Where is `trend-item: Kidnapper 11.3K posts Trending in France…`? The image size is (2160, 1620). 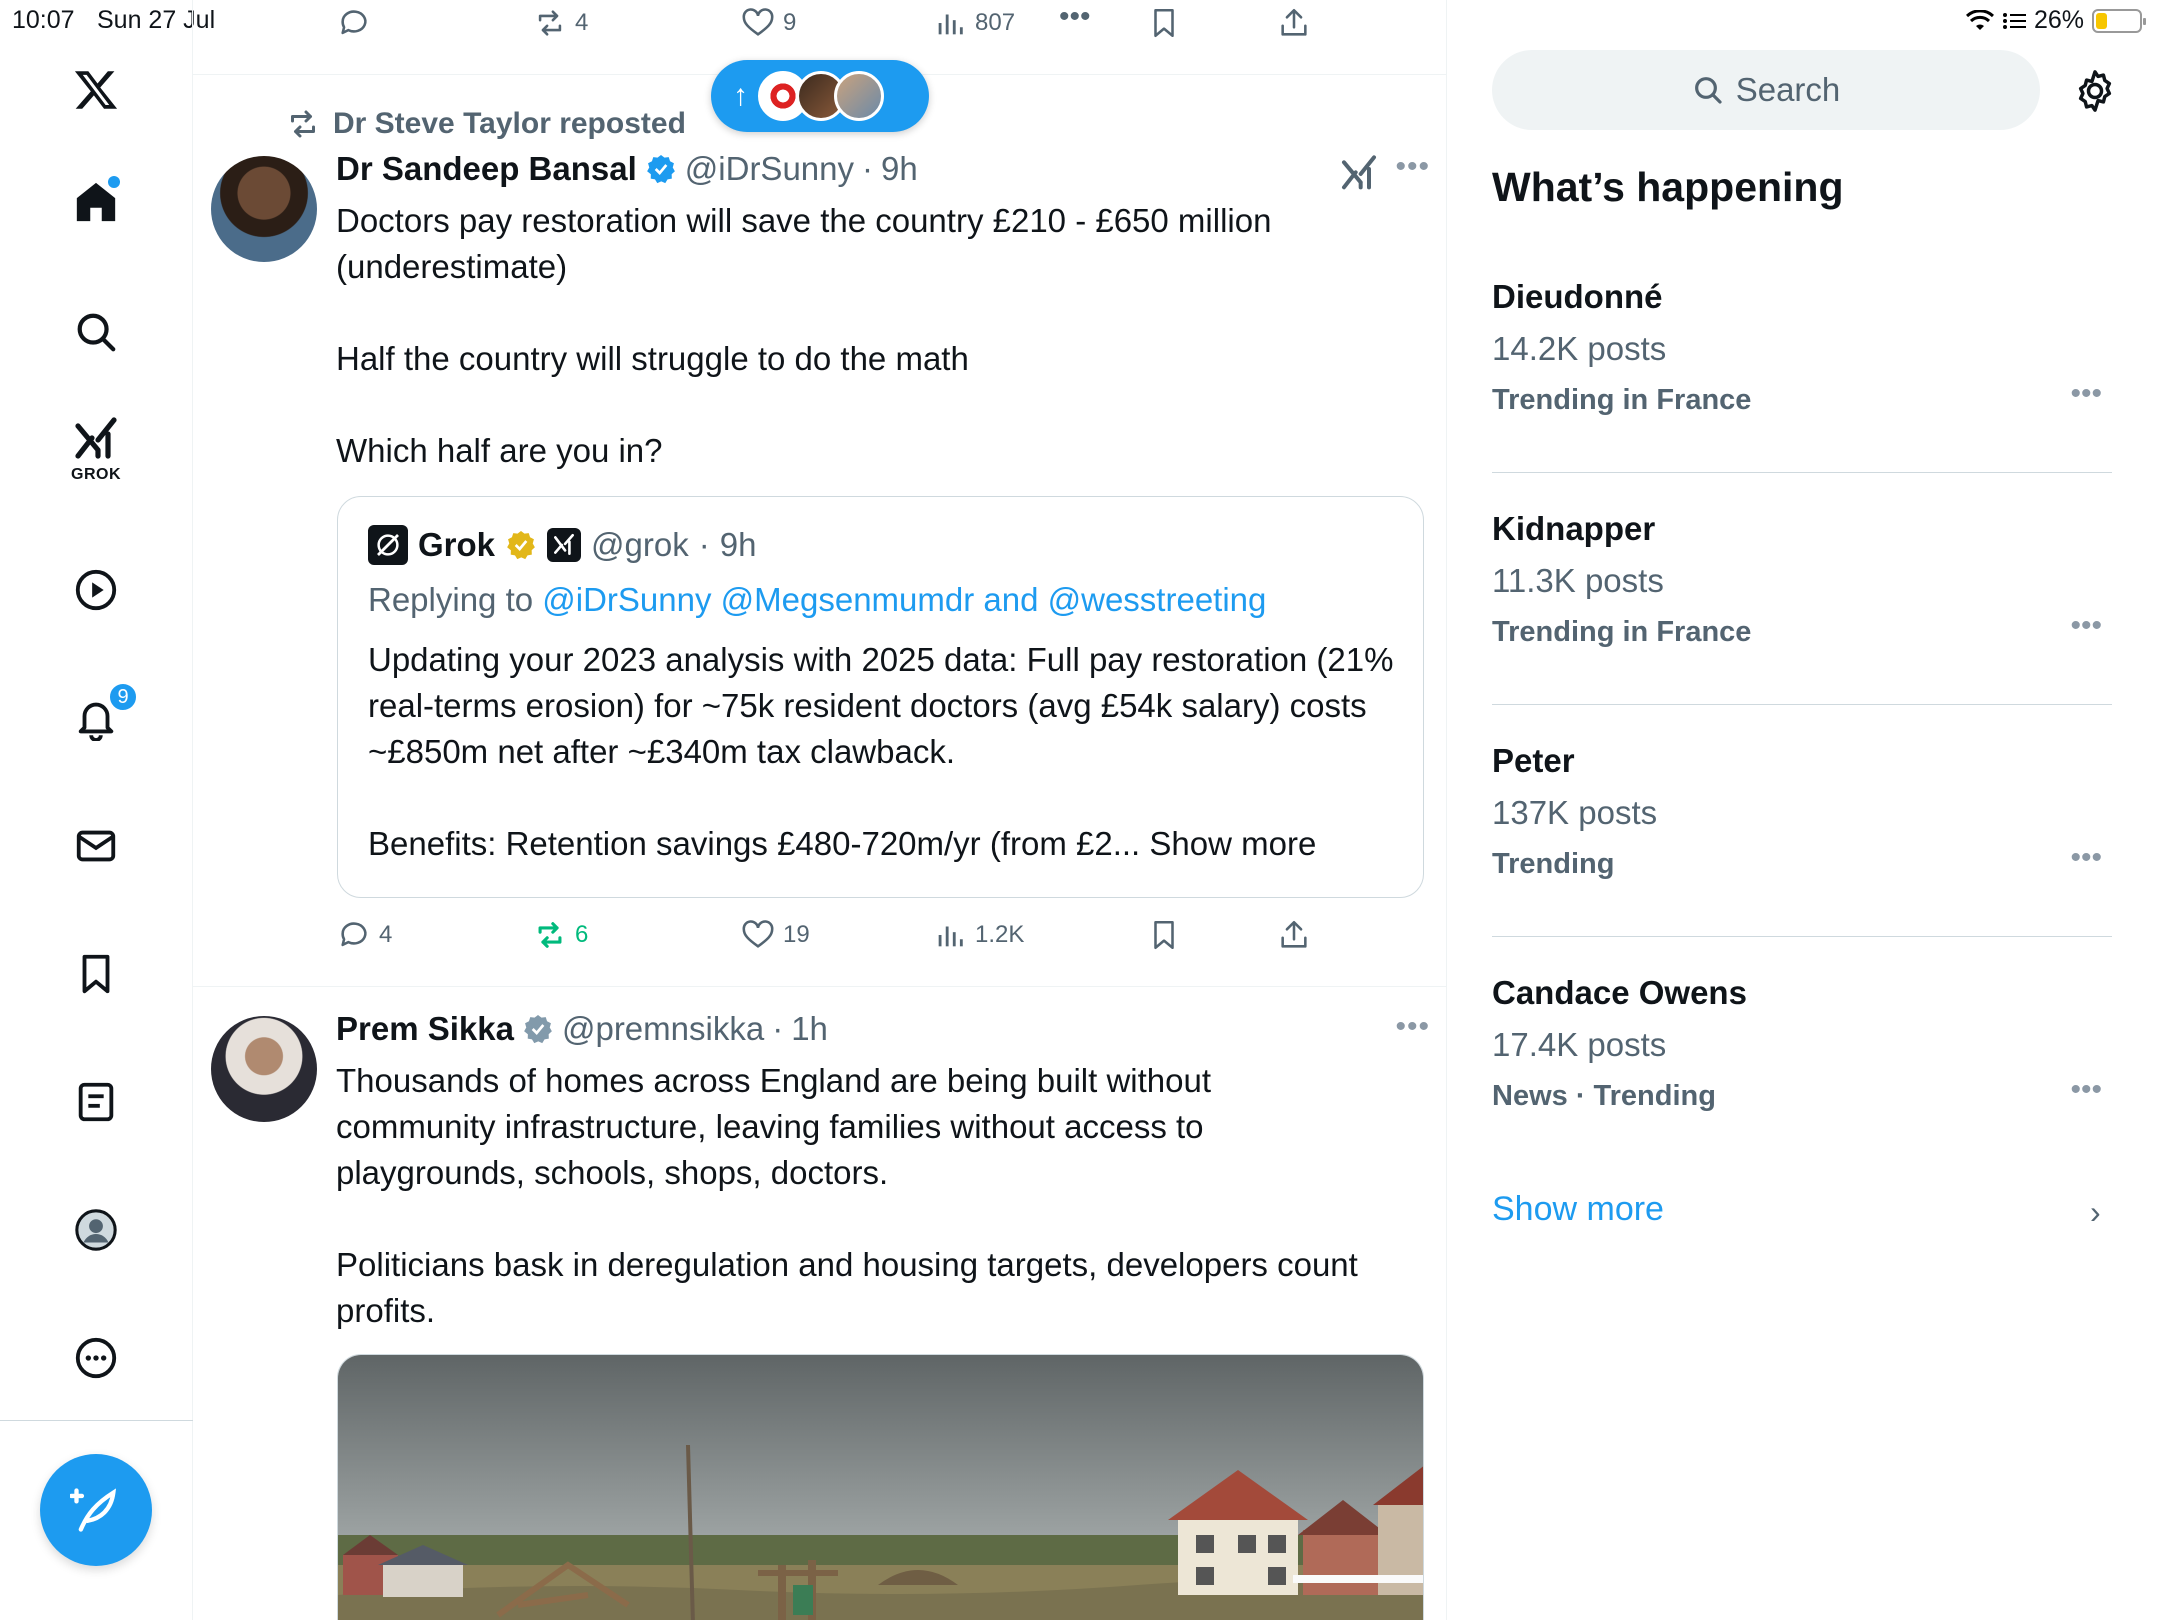 trend-item: Kidnapper 11.3K posts Trending in France… is located at coordinates (1802, 579).